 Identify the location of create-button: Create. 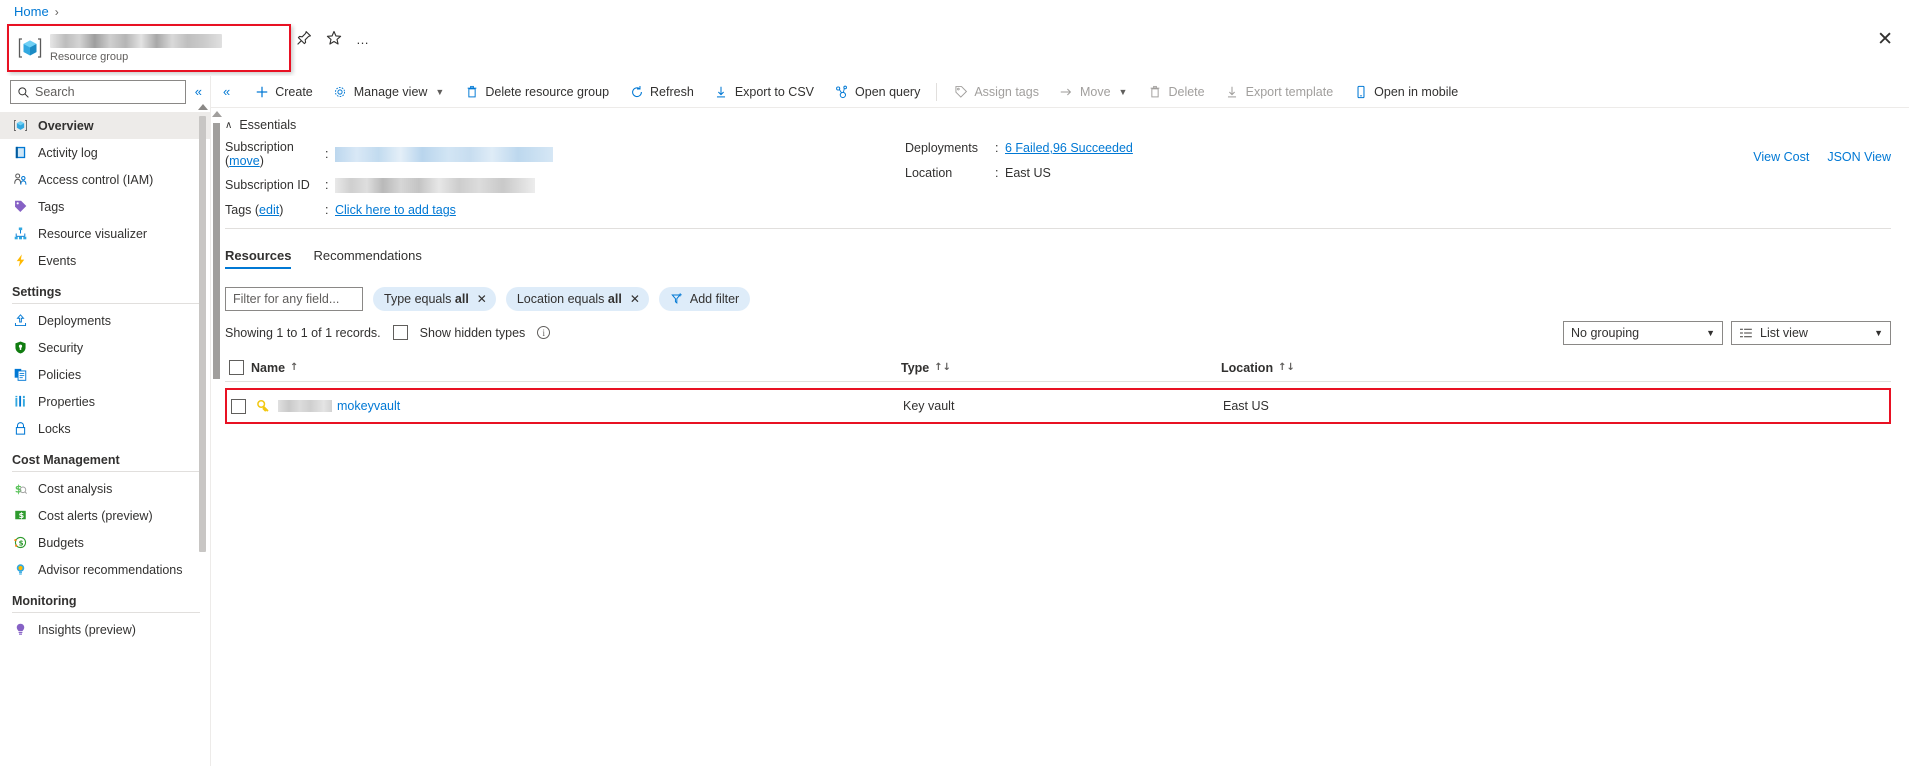
(283, 92).